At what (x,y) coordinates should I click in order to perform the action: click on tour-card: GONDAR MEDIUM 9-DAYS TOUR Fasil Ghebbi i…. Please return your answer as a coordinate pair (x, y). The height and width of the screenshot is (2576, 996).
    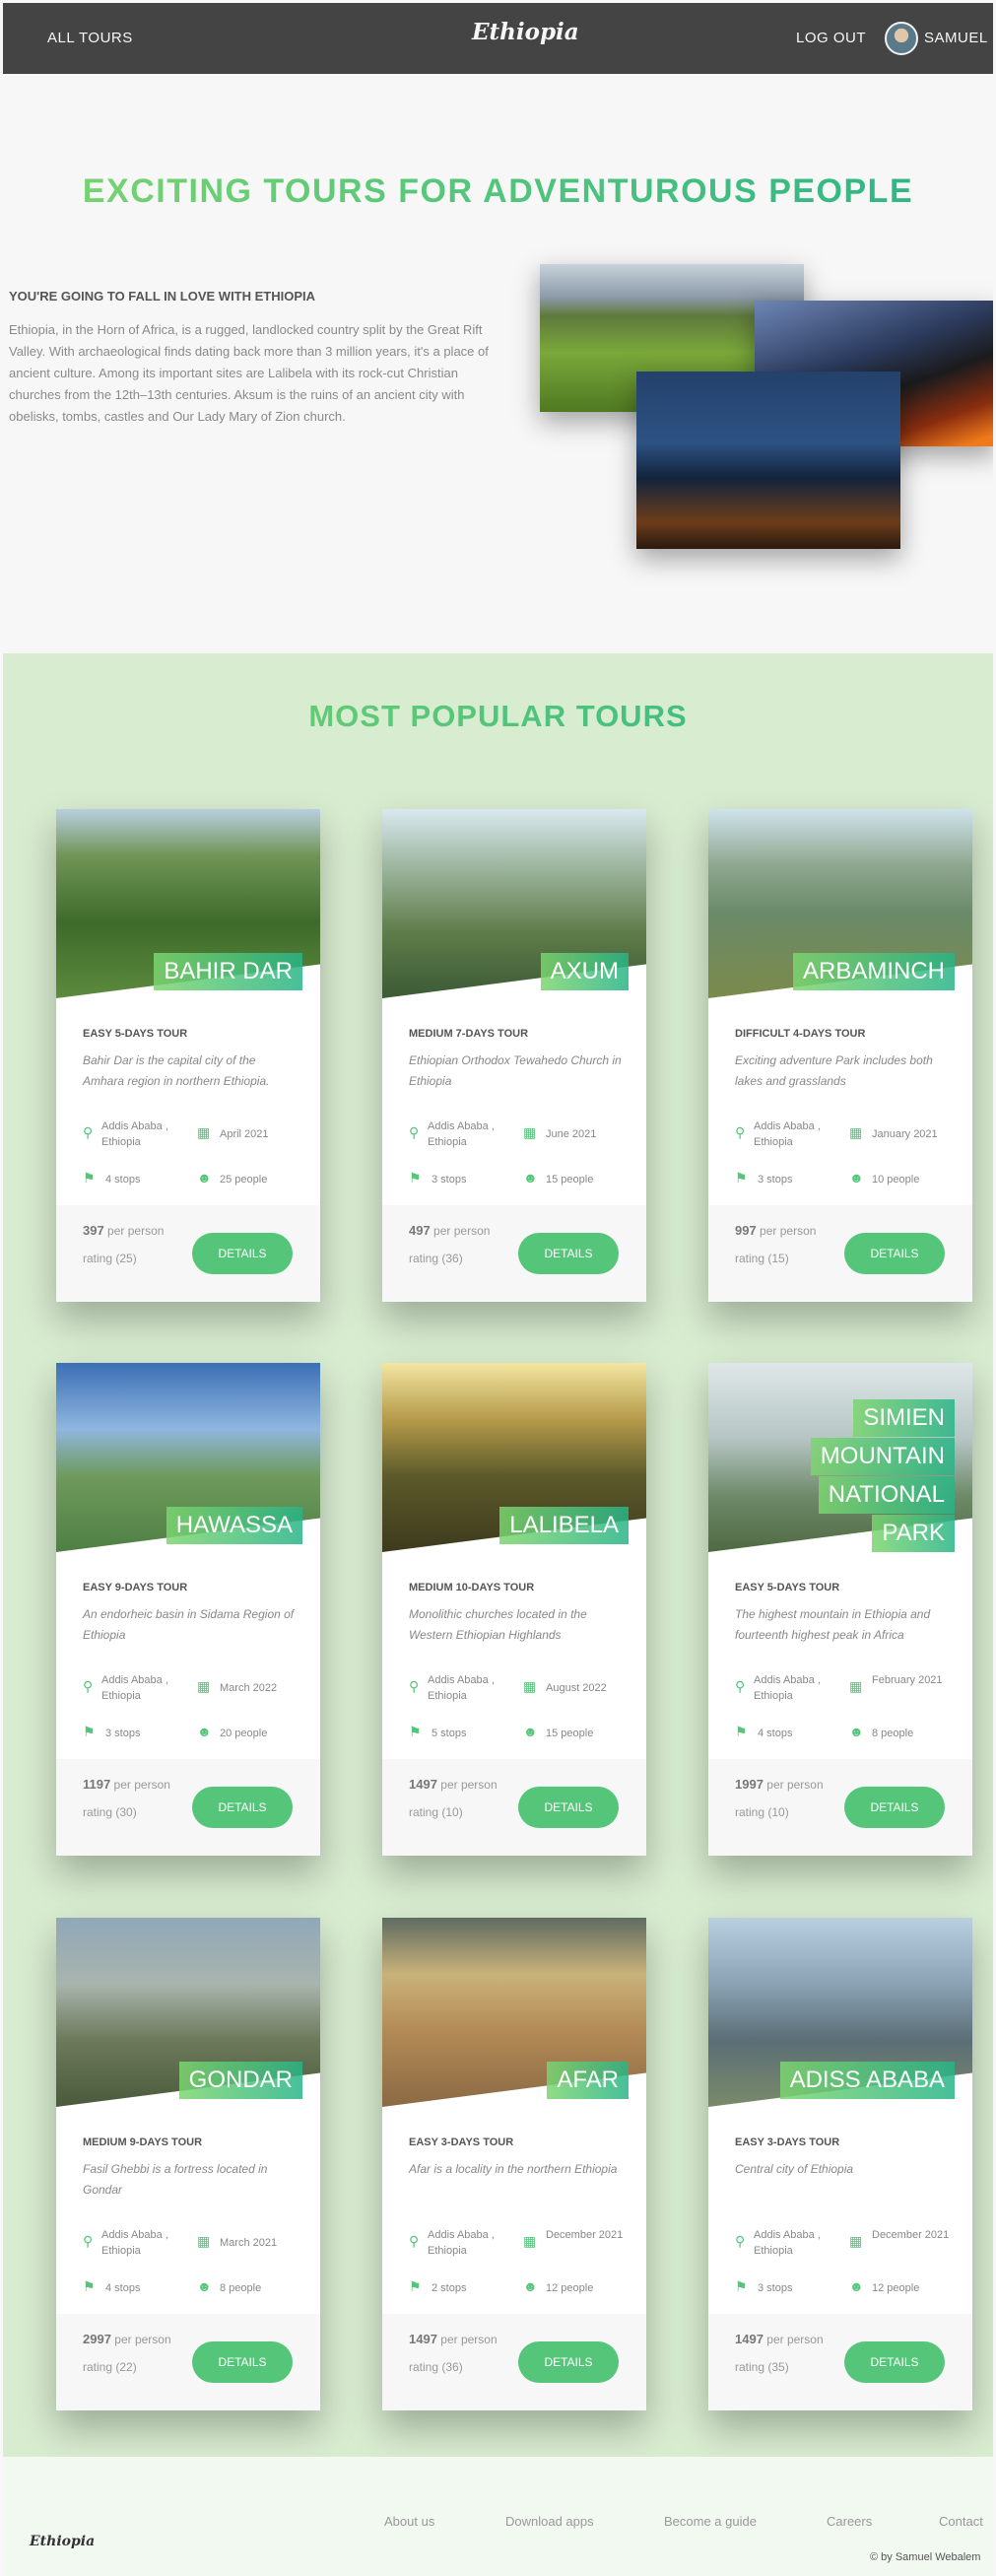
    Looking at the image, I should click on (188, 2164).